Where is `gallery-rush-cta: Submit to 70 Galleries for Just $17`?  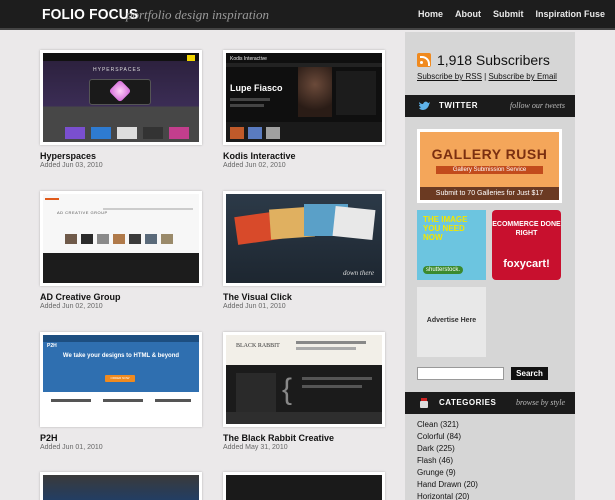
gallery-rush-cta: Submit to 70 Galleries for Just $17 is located at coordinates (489, 193).